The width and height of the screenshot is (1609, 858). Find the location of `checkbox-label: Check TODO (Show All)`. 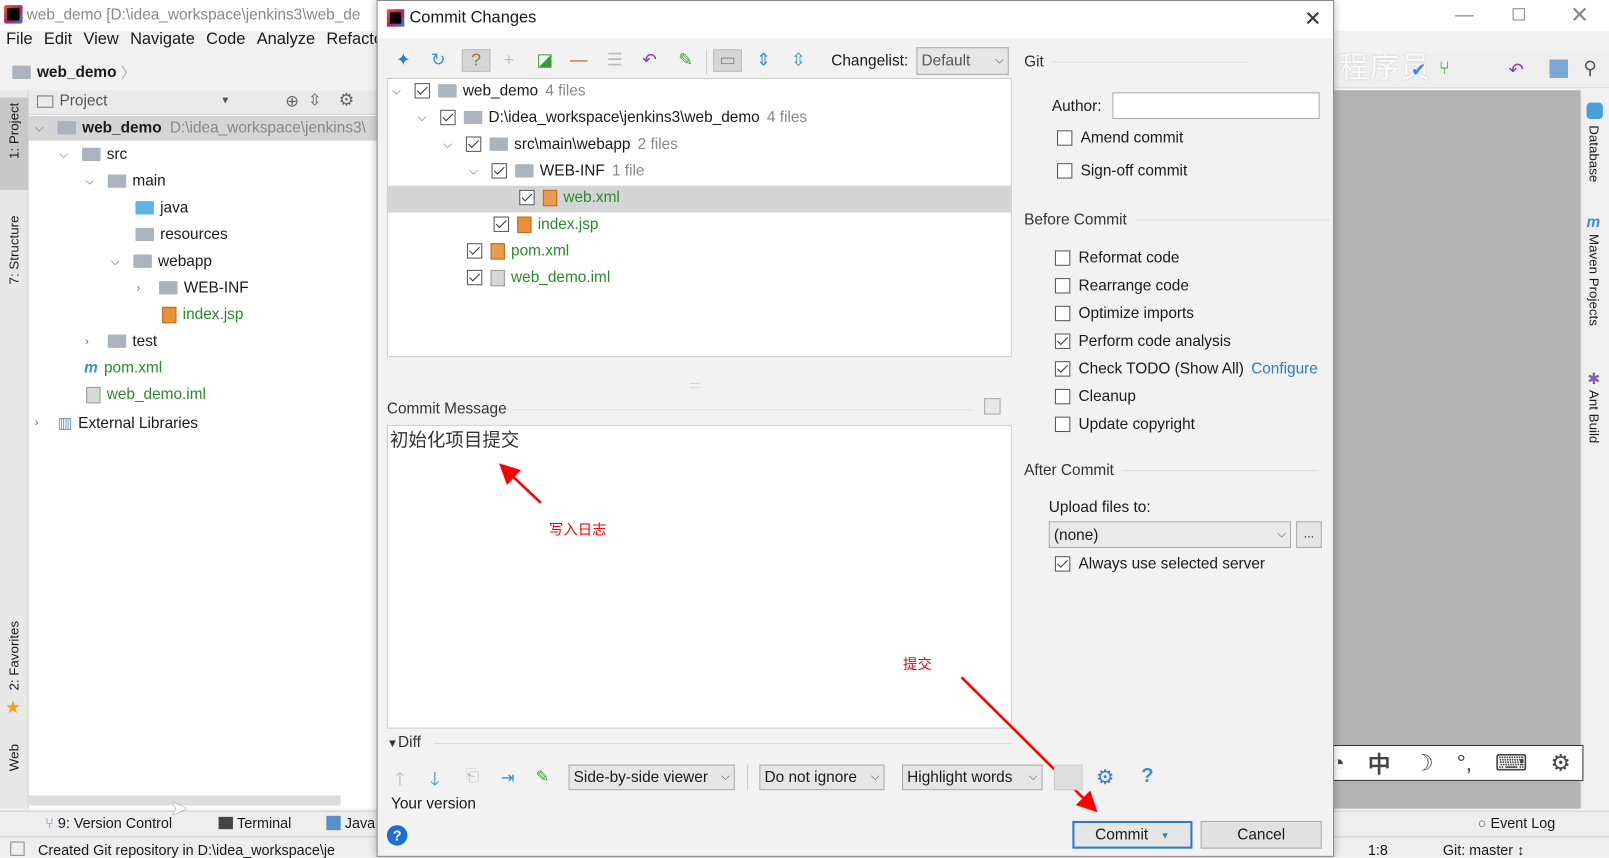

checkbox-label: Check TODO (Show All) is located at coordinates (1161, 369).